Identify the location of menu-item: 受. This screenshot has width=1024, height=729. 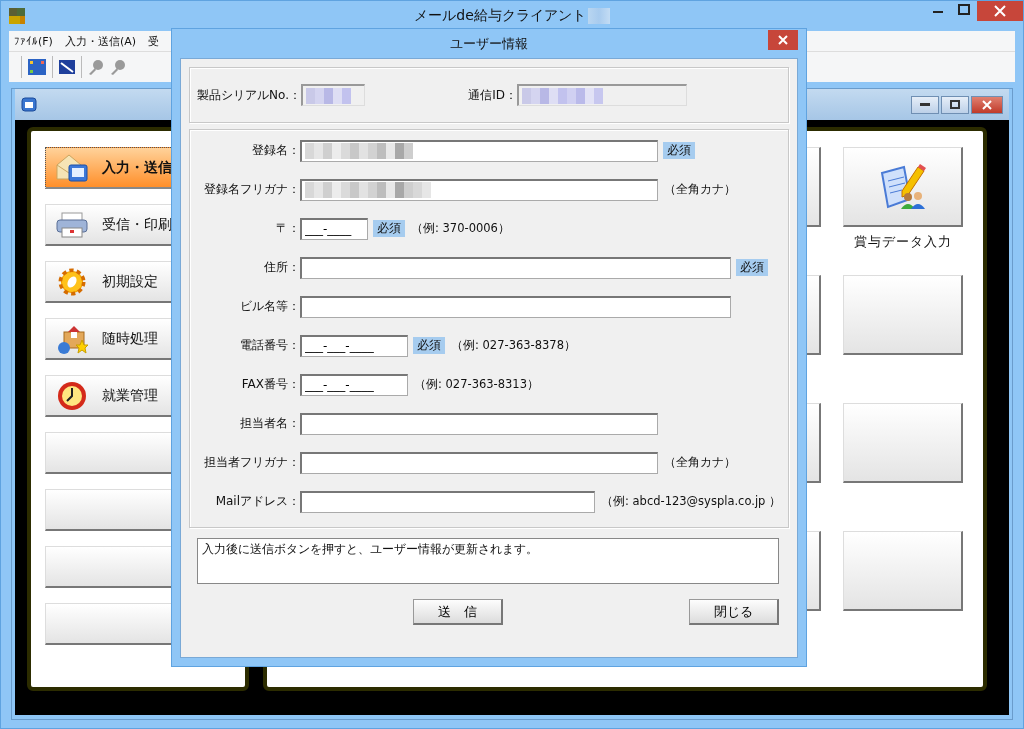
(154, 41).